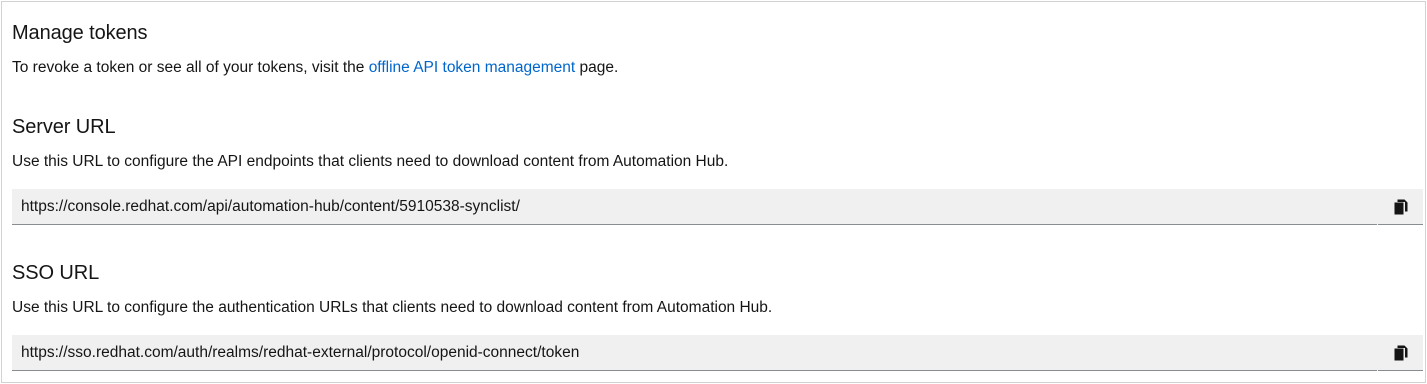 The width and height of the screenshot is (1427, 384). I want to click on sso-url-copy-button, so click(1400, 352).